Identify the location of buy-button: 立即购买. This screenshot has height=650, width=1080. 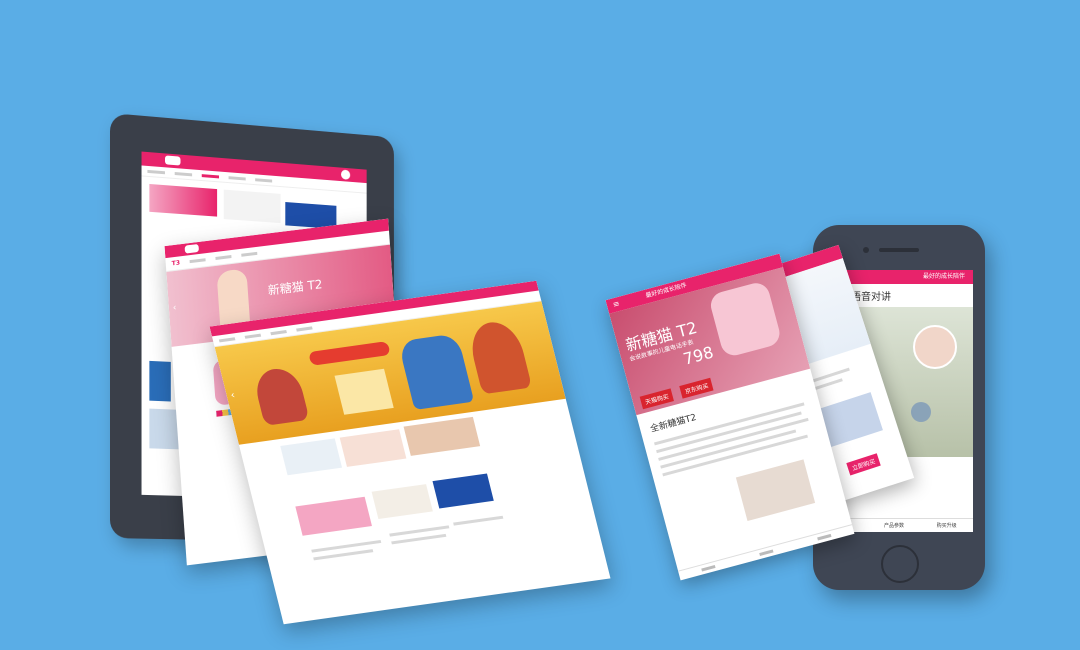
(863, 464).